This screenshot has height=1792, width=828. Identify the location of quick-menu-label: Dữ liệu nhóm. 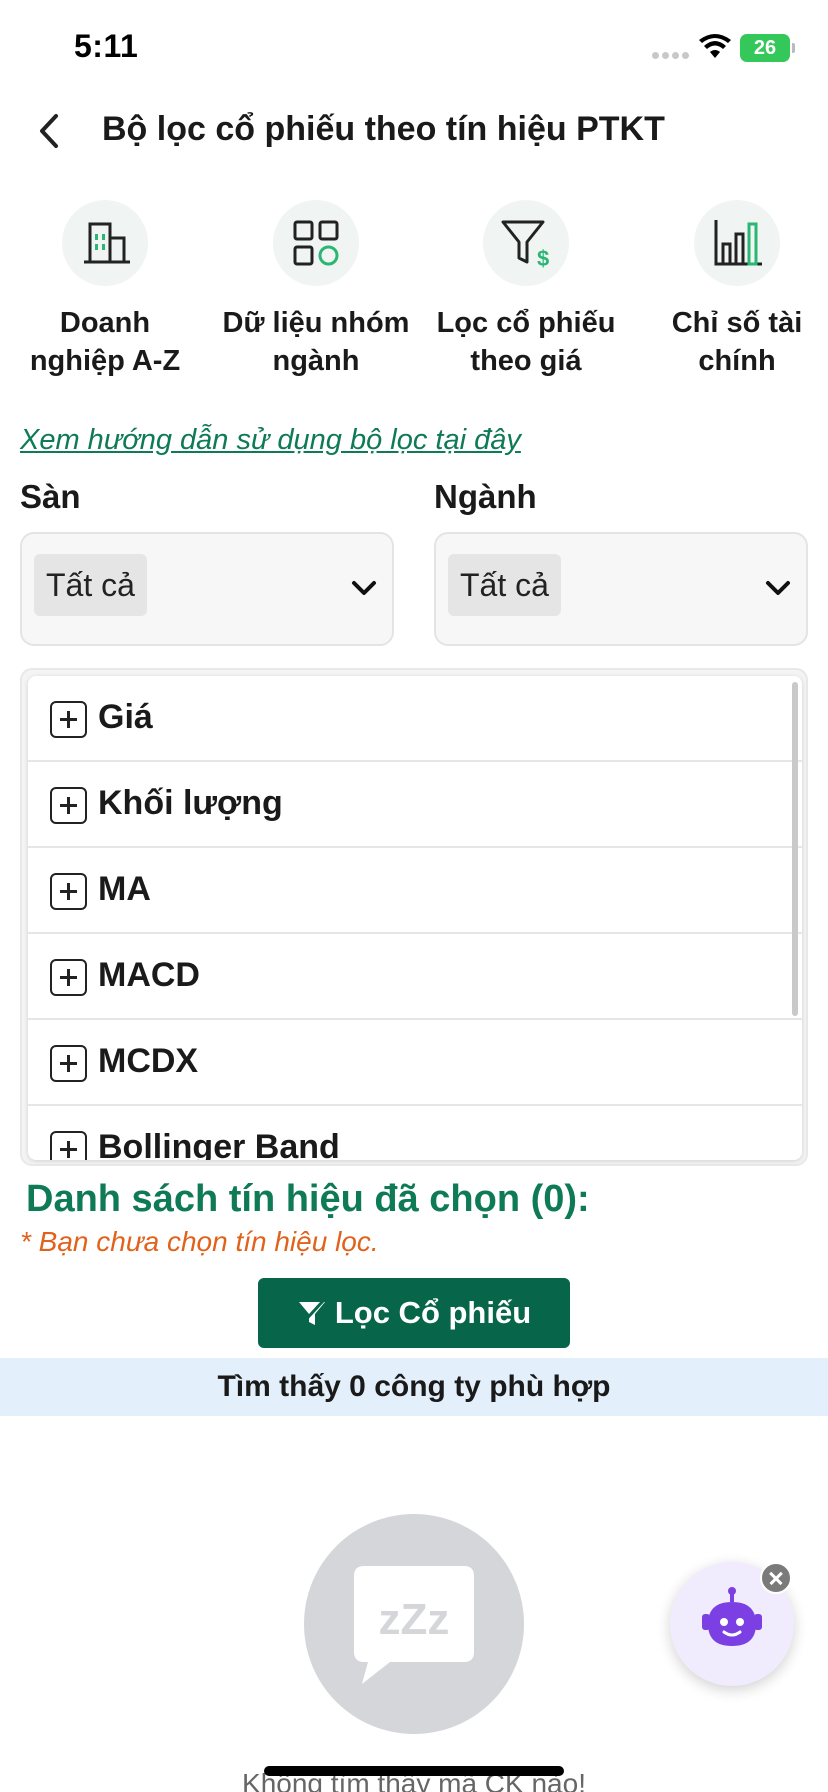
(316, 323).